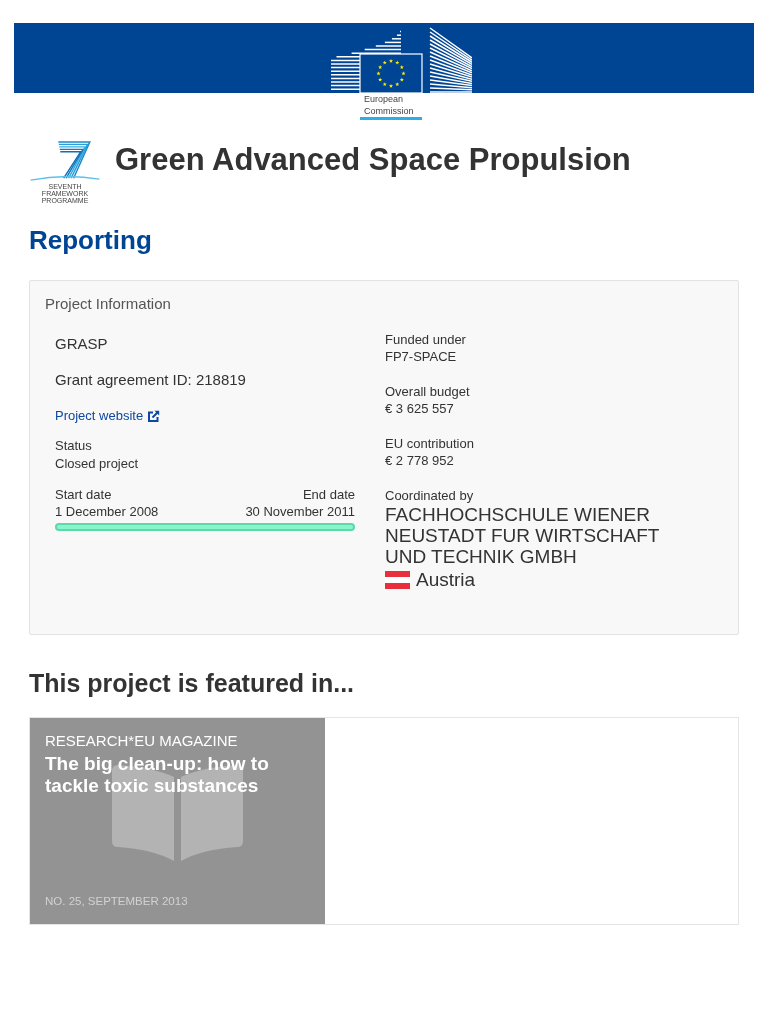  Describe the element at coordinates (428, 391) in the screenshot. I see `field-label: Overall budget` at that location.